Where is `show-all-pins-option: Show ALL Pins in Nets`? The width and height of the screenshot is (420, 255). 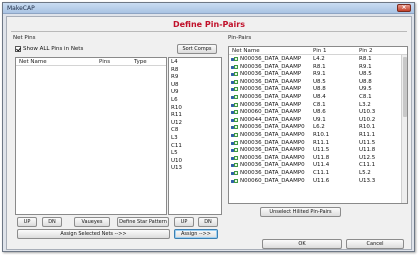 show-all-pins-option: Show ALL Pins in Nets is located at coordinates (49, 49).